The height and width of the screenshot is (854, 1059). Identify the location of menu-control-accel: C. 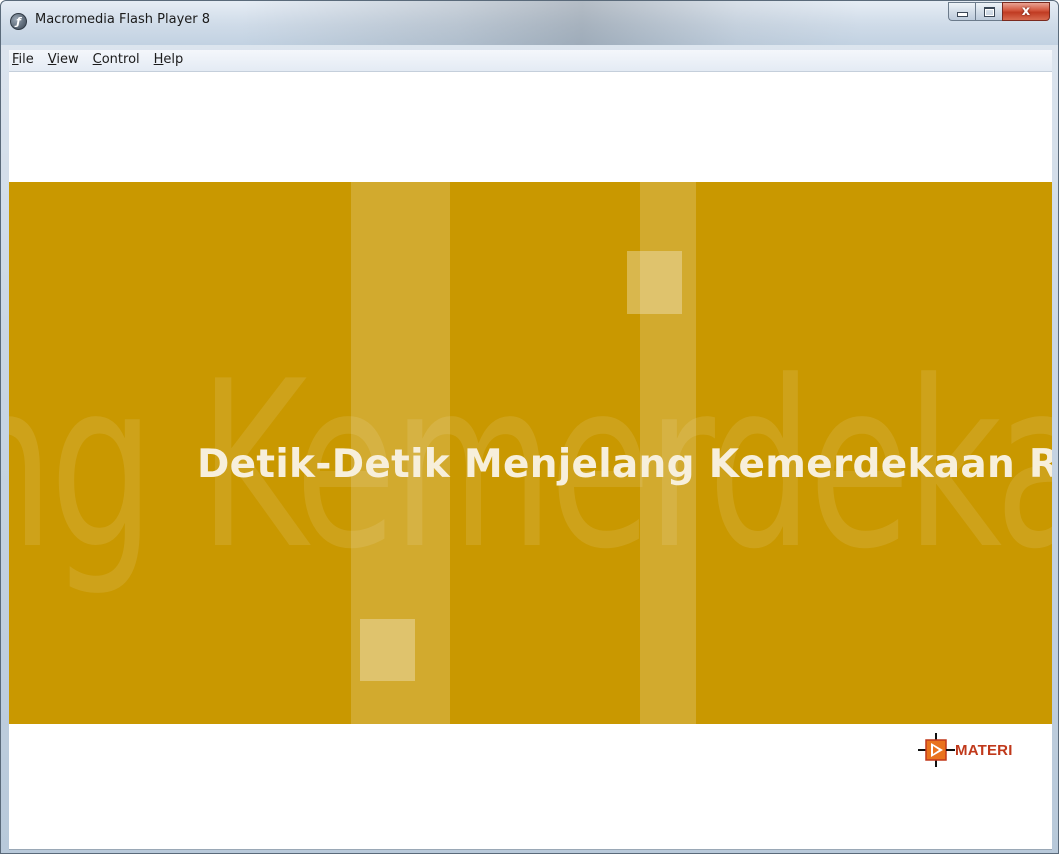
(97, 59).